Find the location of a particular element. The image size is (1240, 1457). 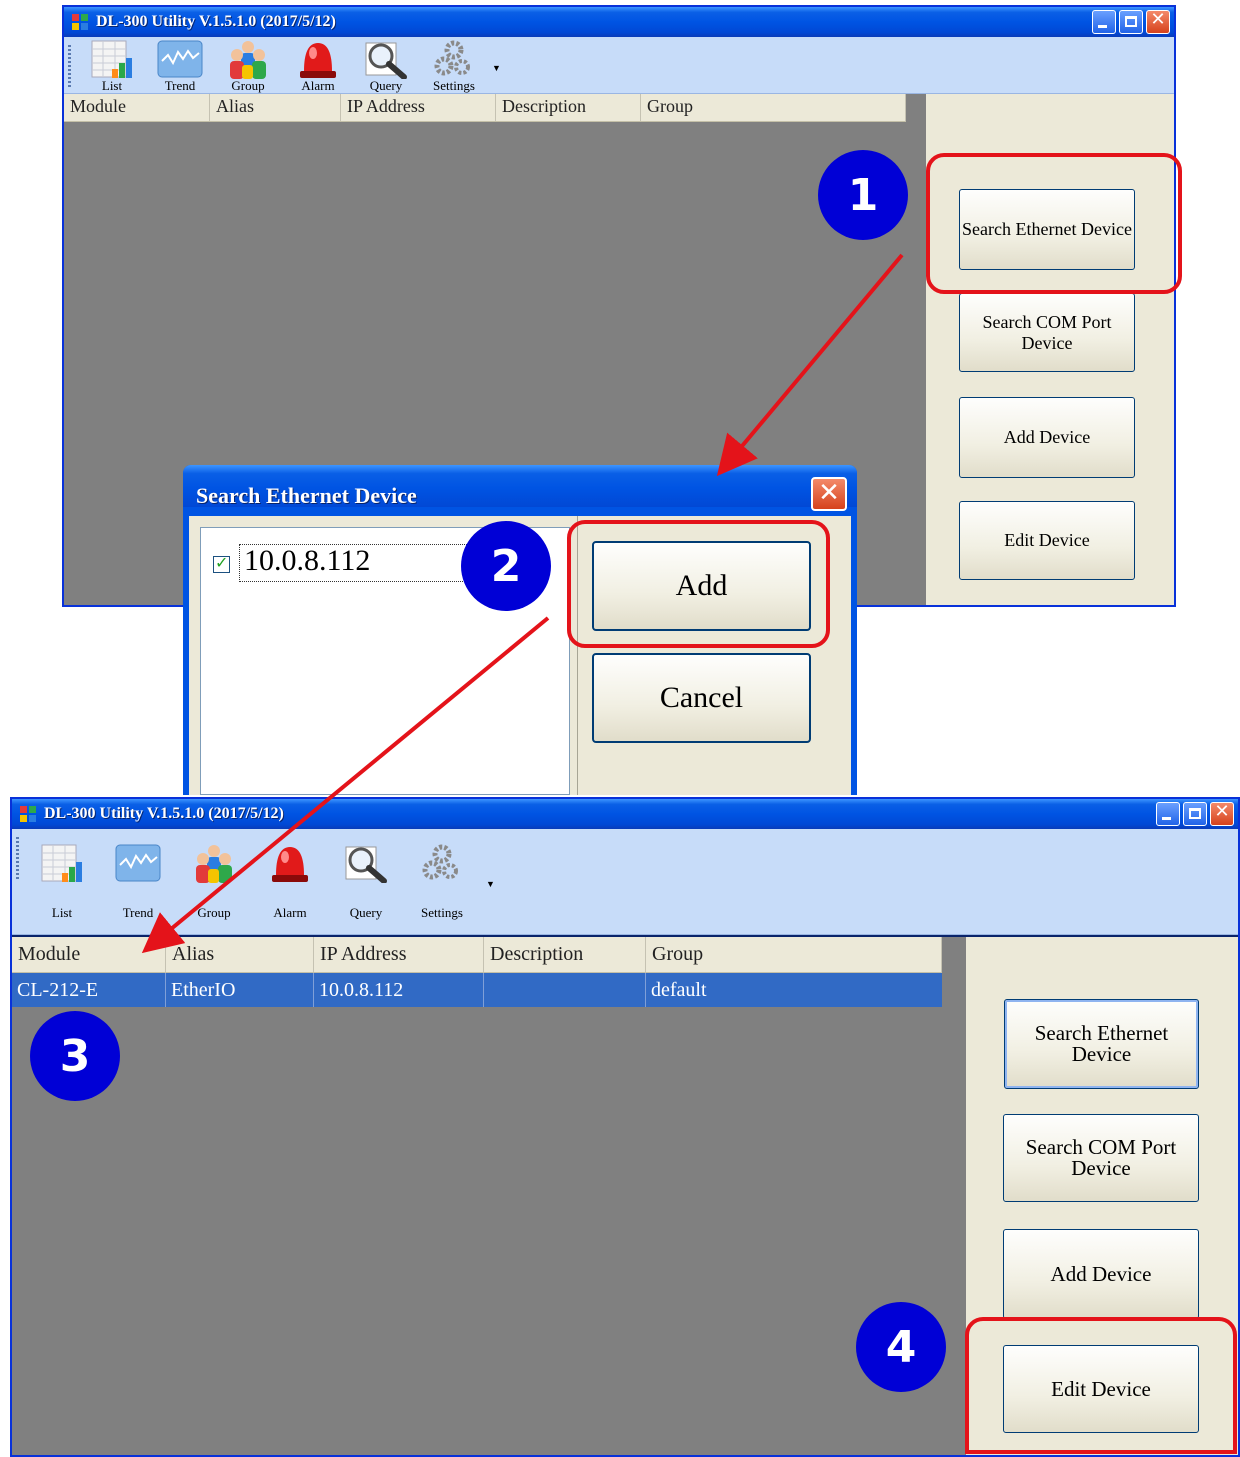

step-badge-3: 3 is located at coordinates (75, 1056).